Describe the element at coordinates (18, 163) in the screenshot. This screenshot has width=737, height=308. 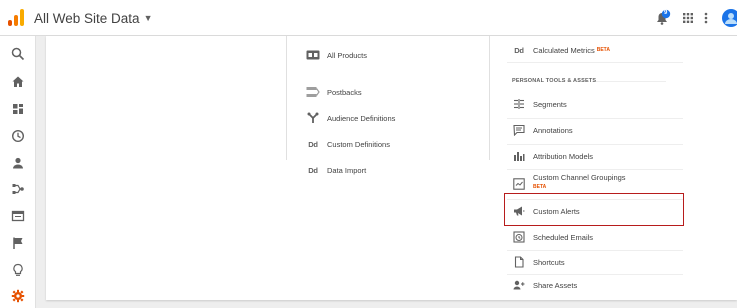
I see `audience-person-icon` at that location.